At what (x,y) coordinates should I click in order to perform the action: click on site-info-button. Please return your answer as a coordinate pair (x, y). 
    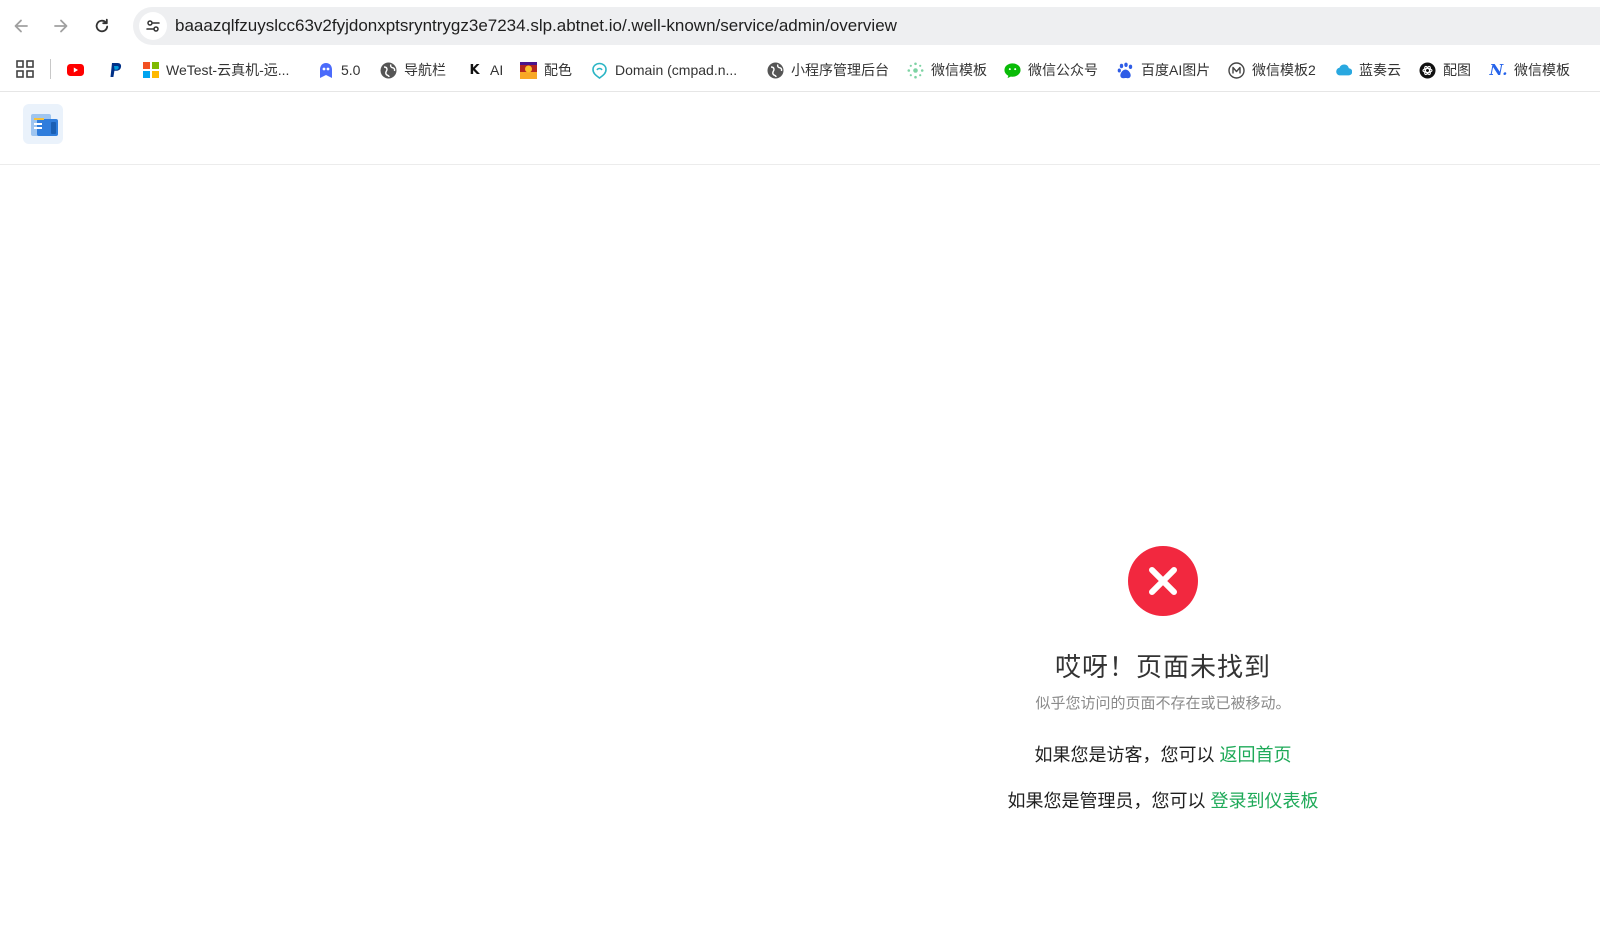
    Looking at the image, I should click on (153, 26).